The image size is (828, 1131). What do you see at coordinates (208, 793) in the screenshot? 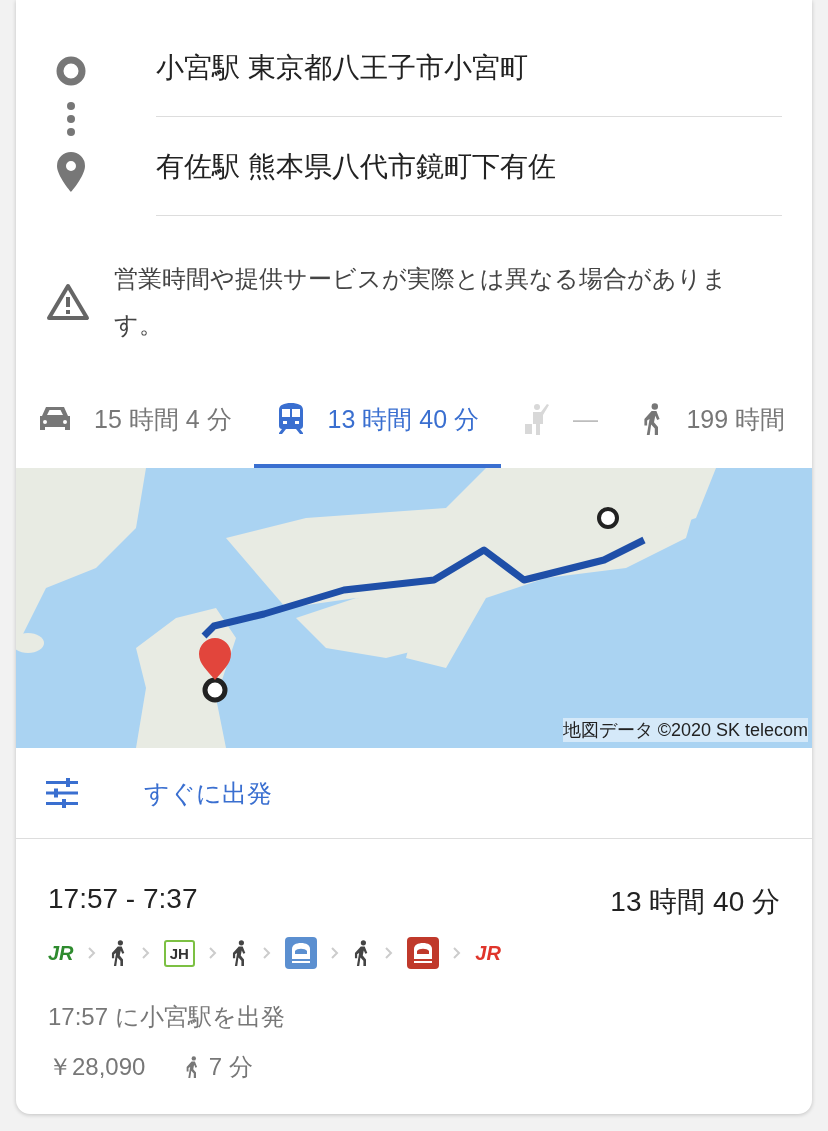
I see `depart-now-link: すぐに出発` at bounding box center [208, 793].